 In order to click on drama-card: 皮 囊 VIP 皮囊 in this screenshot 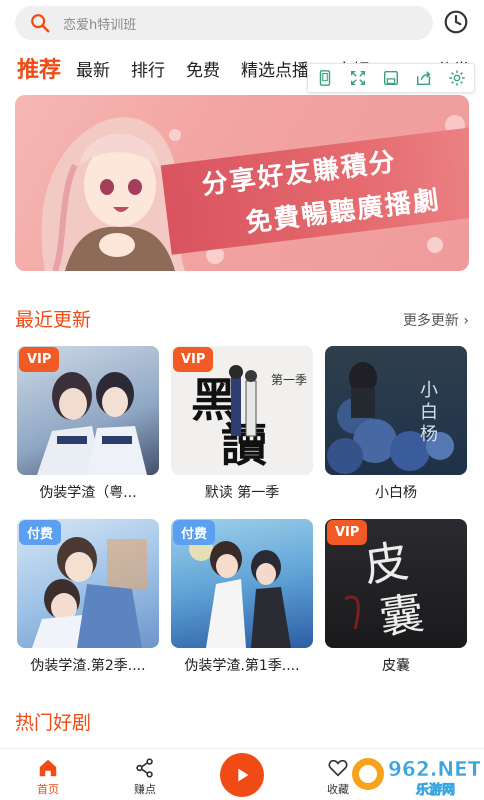, I will do `click(396, 597)`.